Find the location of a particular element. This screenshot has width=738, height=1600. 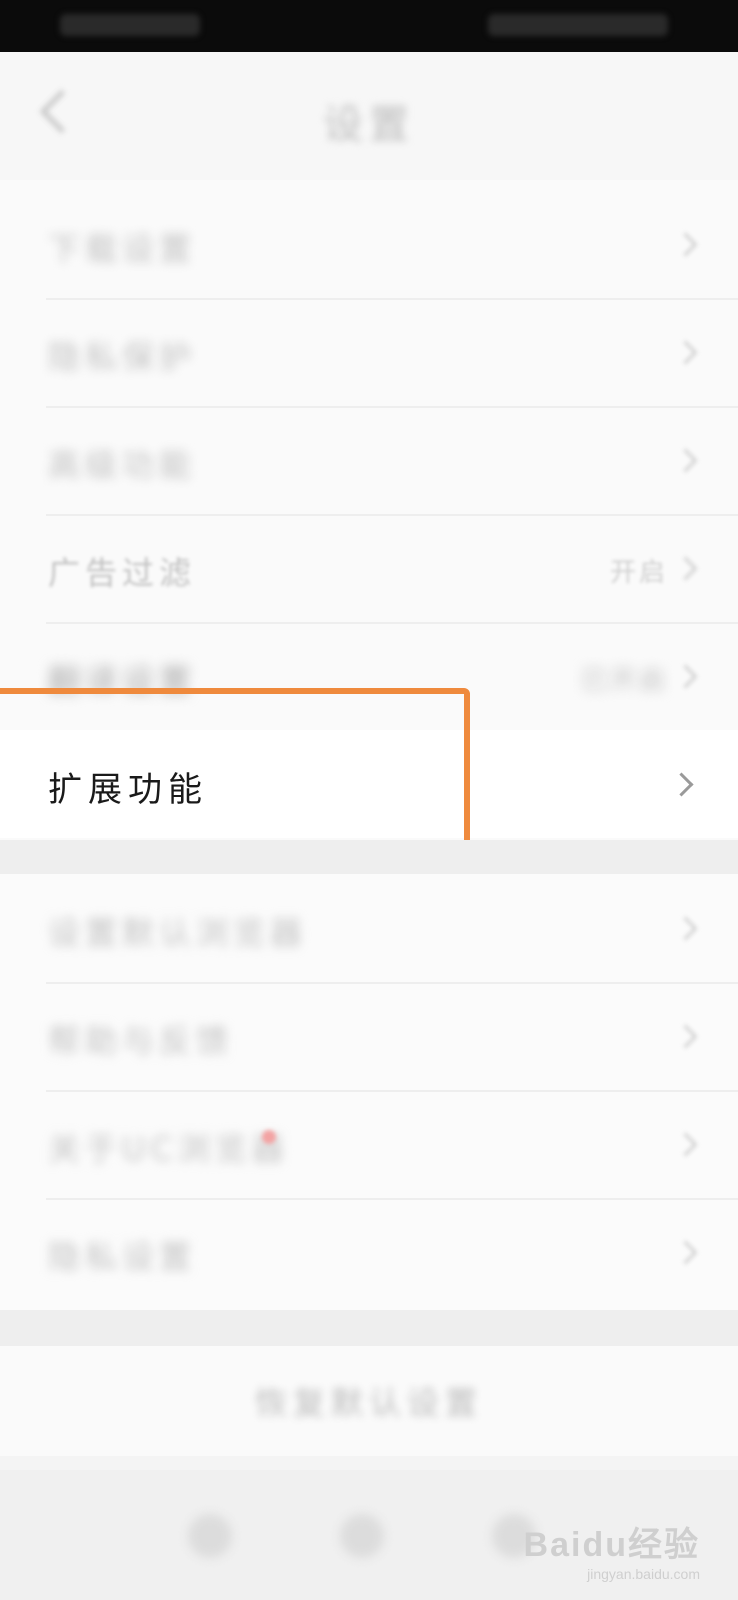

settings-row-label: 下载设置 is located at coordinates (122, 249).